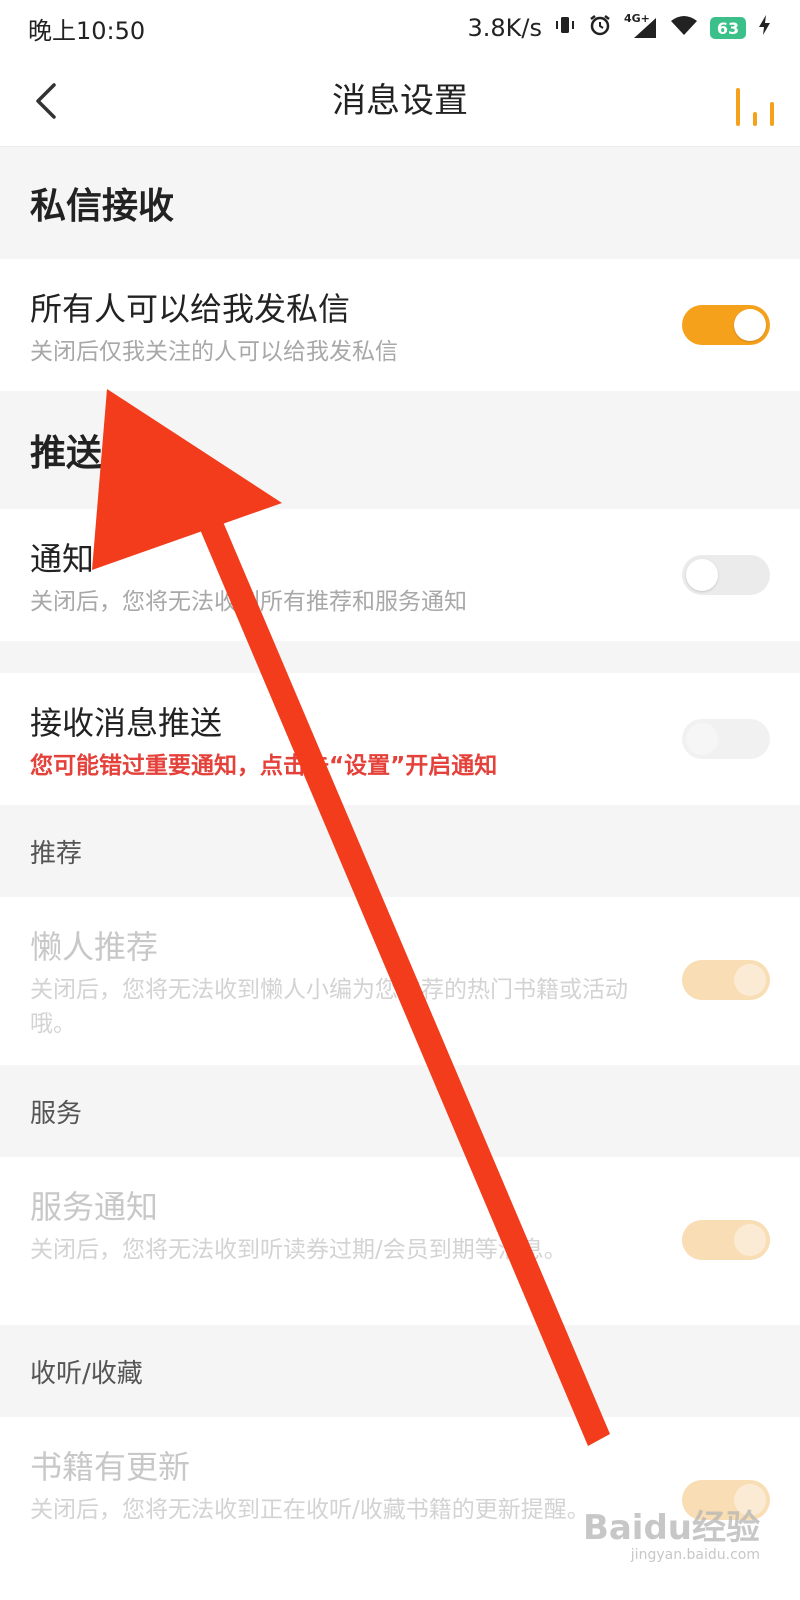 This screenshot has width=800, height=1600. What do you see at coordinates (726, 1240) in the screenshot?
I see `service-notice-toggle` at bounding box center [726, 1240].